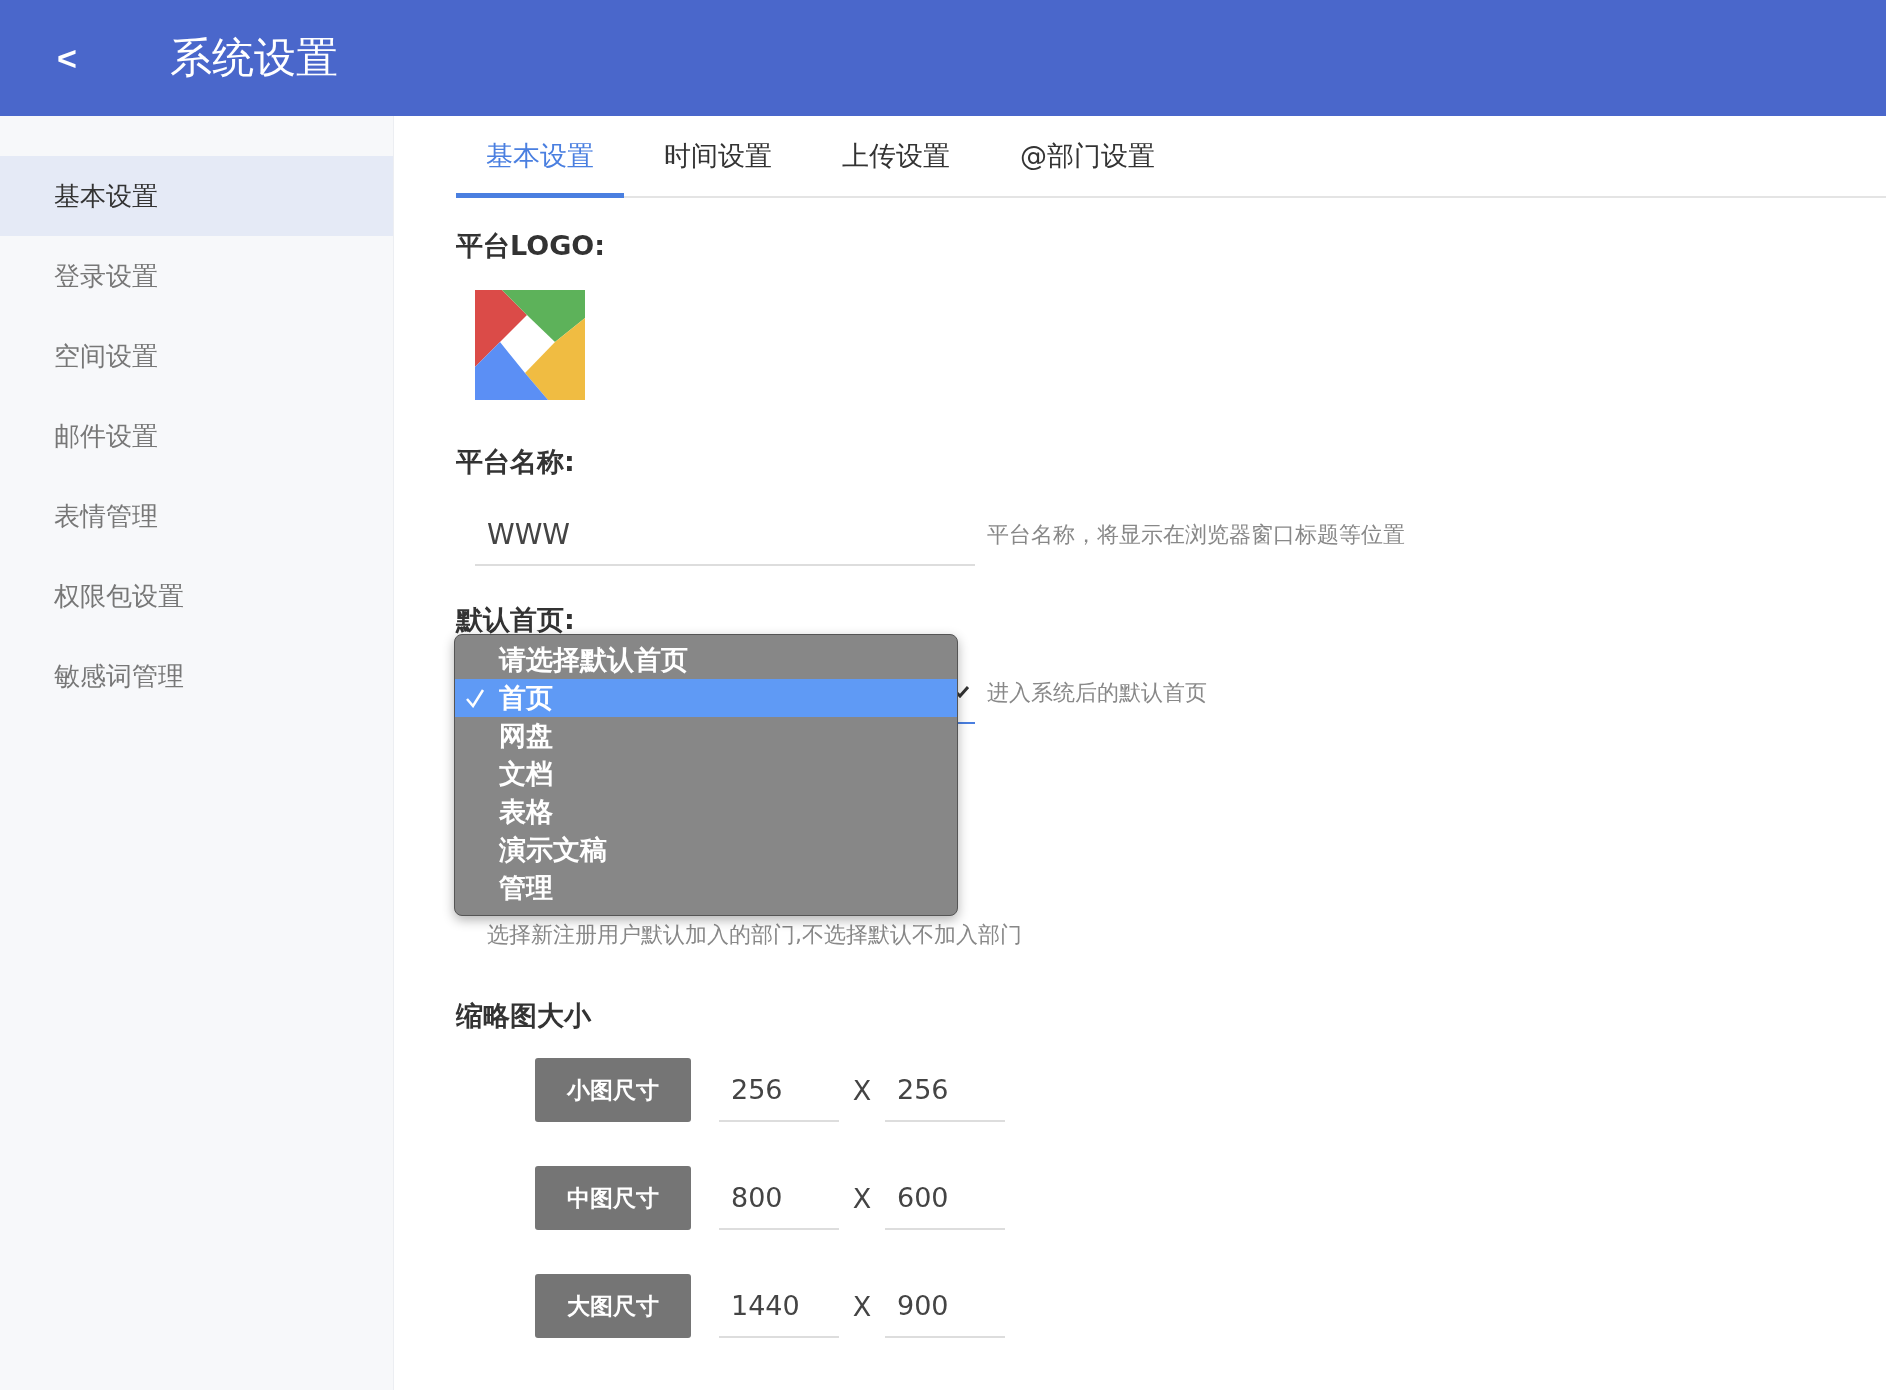  What do you see at coordinates (779, 1306) in the screenshot?
I see `width-field: 1440` at bounding box center [779, 1306].